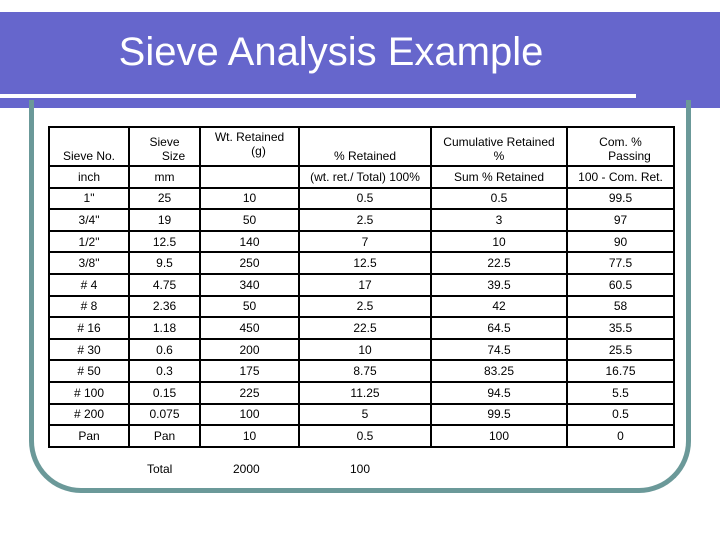 The image size is (720, 540). What do you see at coordinates (365, 177) in the screenshot?
I see `unit-cell: (wt. ret./ Total) 100%` at bounding box center [365, 177].